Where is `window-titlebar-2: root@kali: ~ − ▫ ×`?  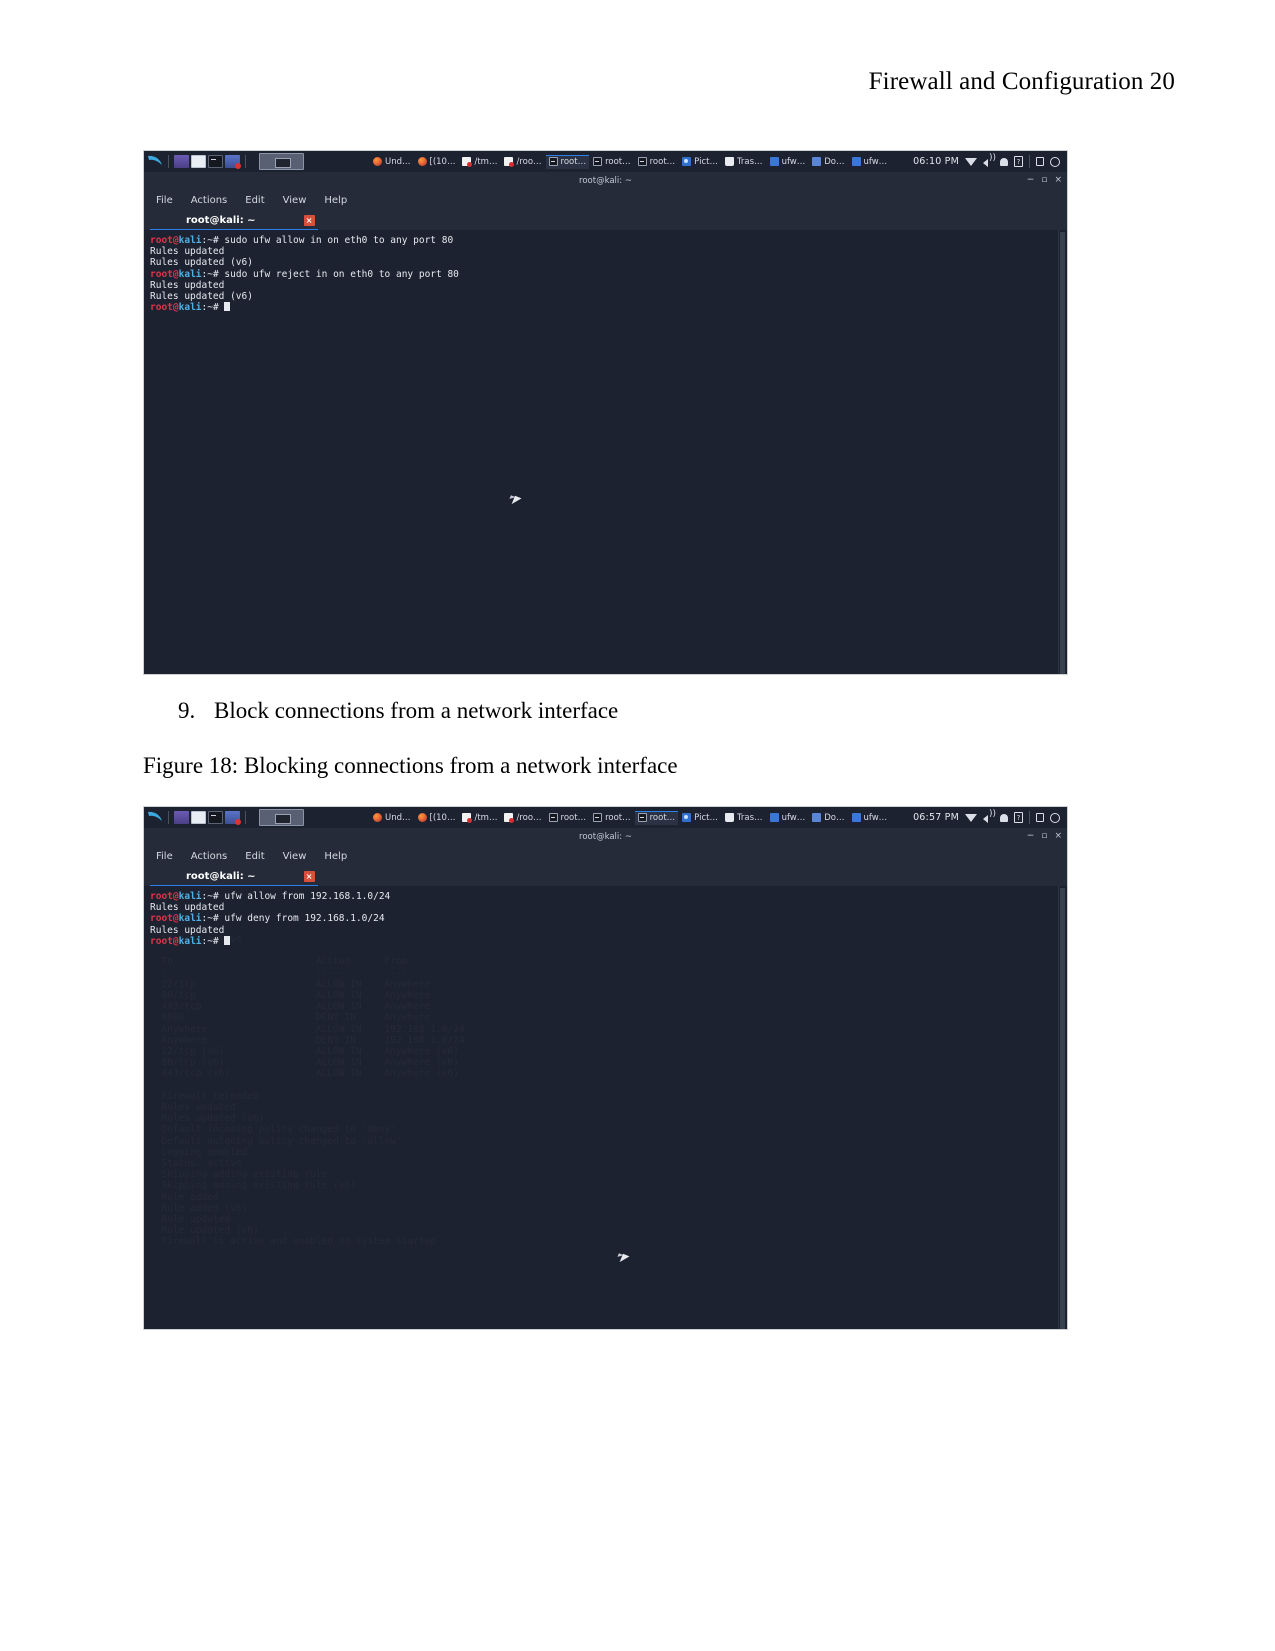 window-titlebar-2: root@kali: ~ − ▫ × is located at coordinates (605, 837).